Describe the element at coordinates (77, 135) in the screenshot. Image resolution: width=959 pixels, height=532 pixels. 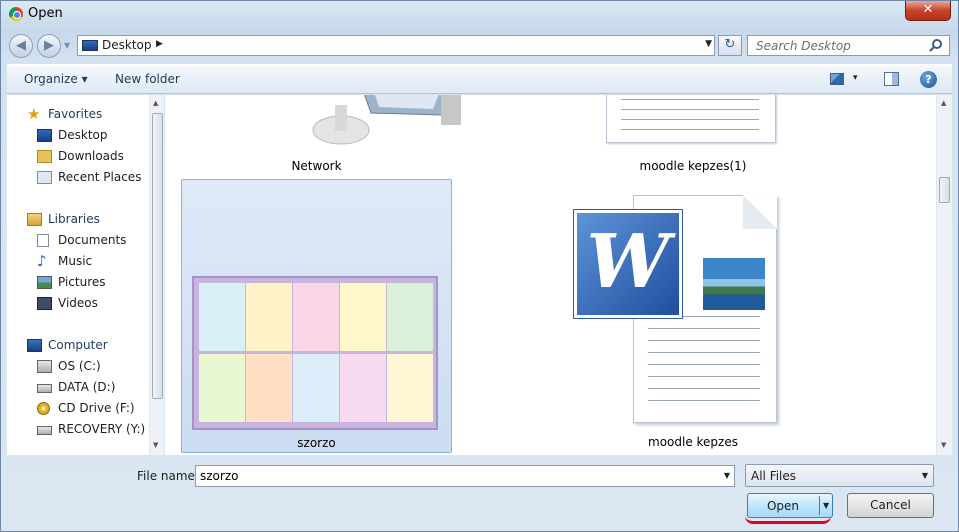
I see `sidebar-item-desktop: Desktop` at that location.